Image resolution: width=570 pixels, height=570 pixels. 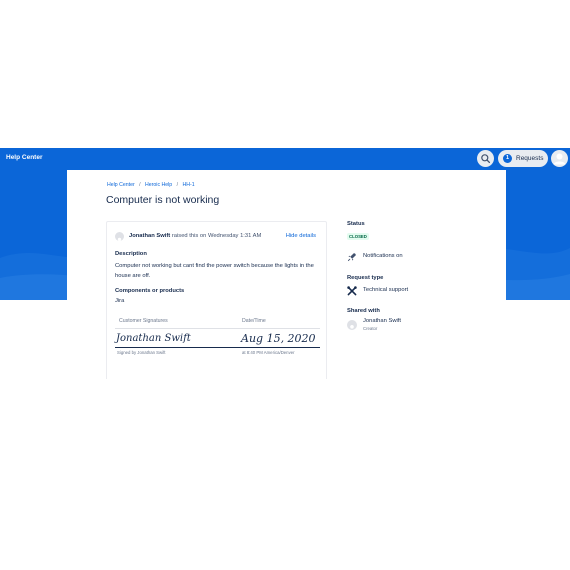 What do you see at coordinates (370, 328) in the screenshot?
I see `shared-user-role: Creator` at bounding box center [370, 328].